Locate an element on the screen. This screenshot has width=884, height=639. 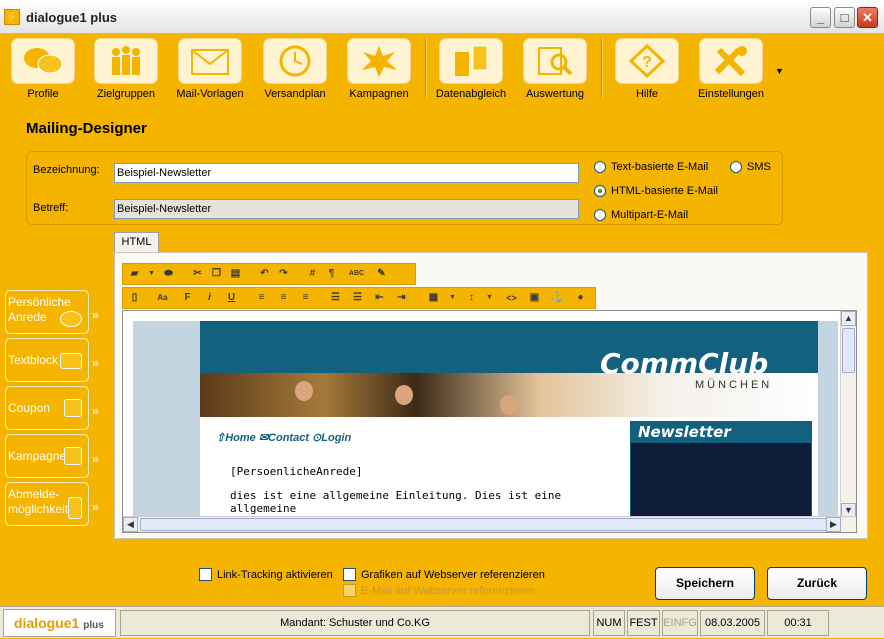
toolbar-datenabgleich-button: Datenabgleich is located at coordinates (471, 68).